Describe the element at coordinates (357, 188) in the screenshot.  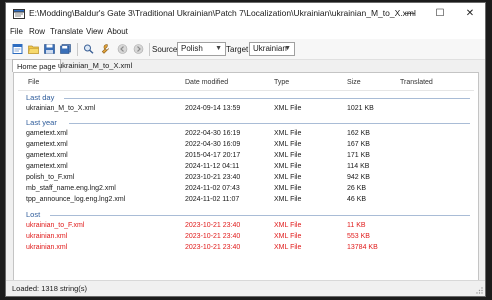
I see `cell-size: 26 KB` at that location.